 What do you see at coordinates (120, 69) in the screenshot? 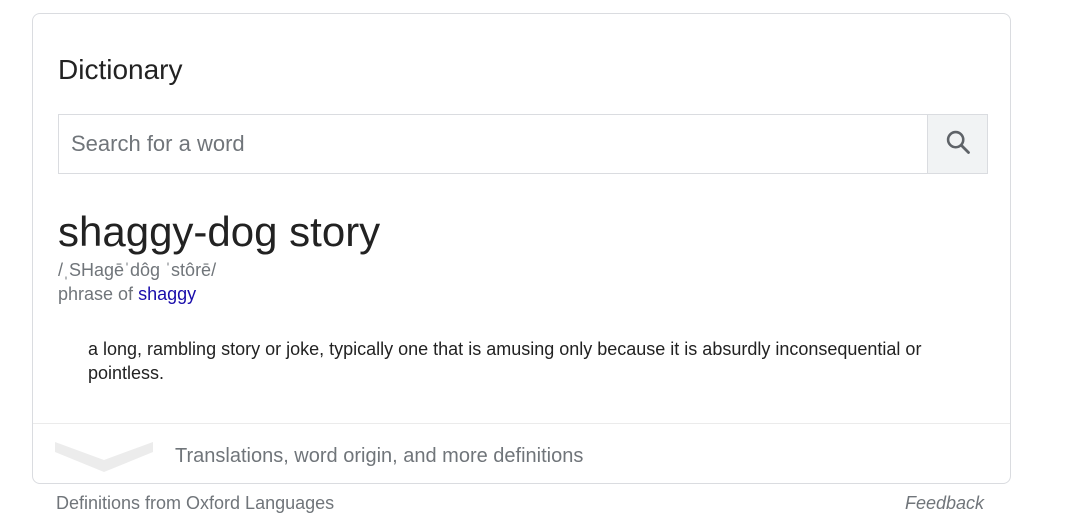
I see `card-title: Dictionary` at bounding box center [120, 69].